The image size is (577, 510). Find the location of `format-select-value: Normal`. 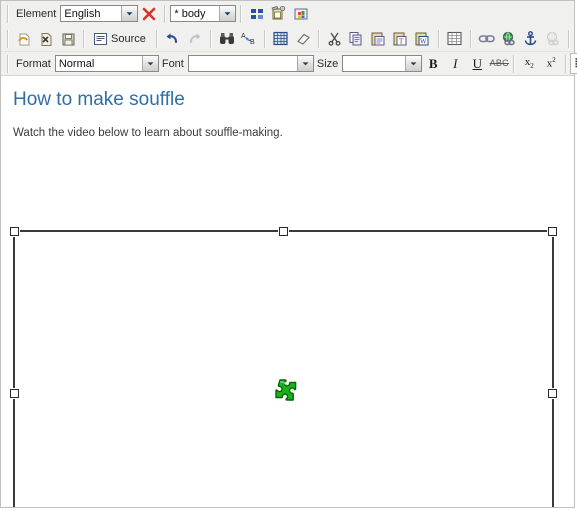

format-select-value: Normal is located at coordinates (76, 63).